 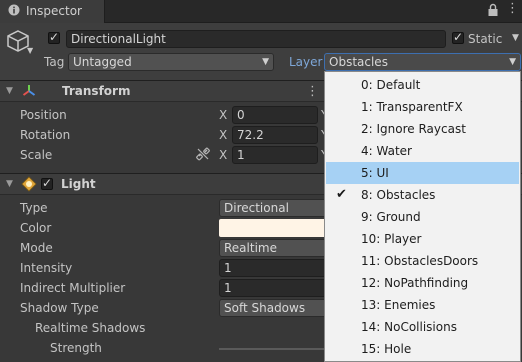 What do you see at coordinates (223, 115) in the screenshot?
I see `position-x-label: X` at bounding box center [223, 115].